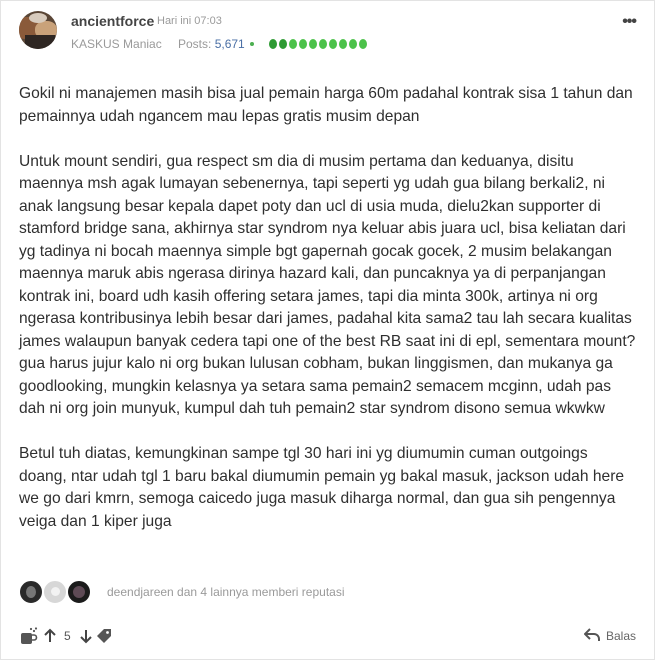 This screenshot has width=657, height=662. What do you see at coordinates (112, 21) in the screenshot?
I see `username: ancientforce` at bounding box center [112, 21].